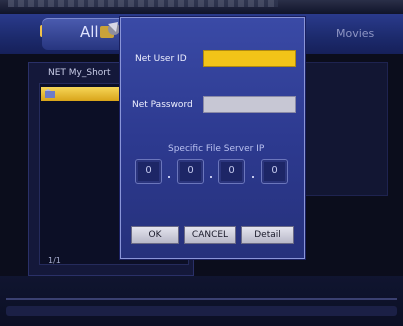 The width and height of the screenshot is (403, 326). I want to click on network-folder-icon, so click(50, 93).